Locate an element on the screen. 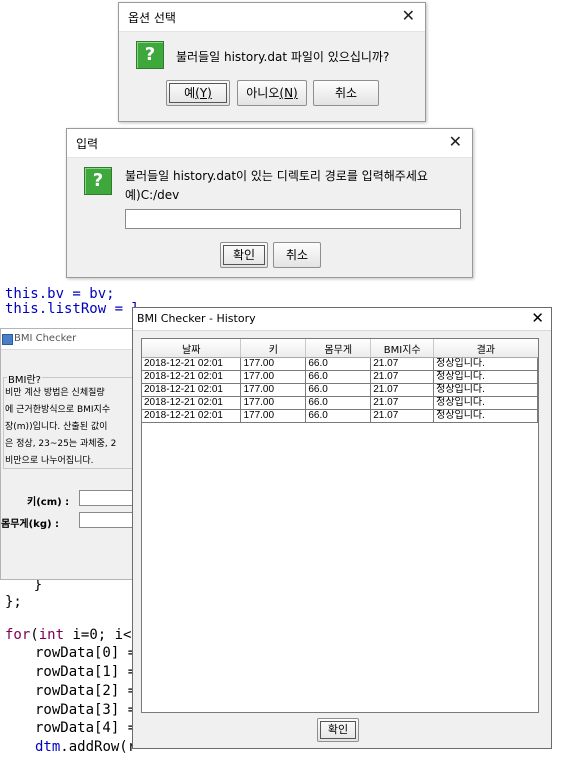  yes-button: 예(Y) is located at coordinates (198, 93).